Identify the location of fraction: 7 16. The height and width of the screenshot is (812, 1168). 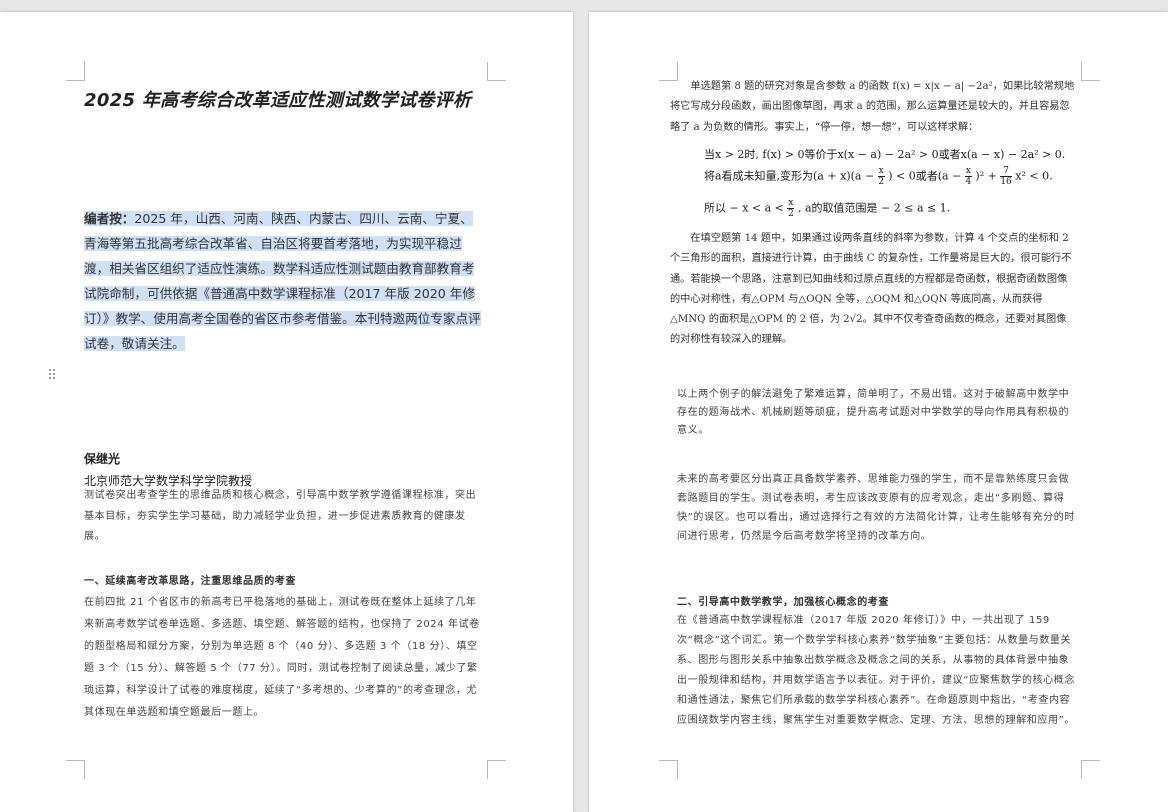
(1006, 176).